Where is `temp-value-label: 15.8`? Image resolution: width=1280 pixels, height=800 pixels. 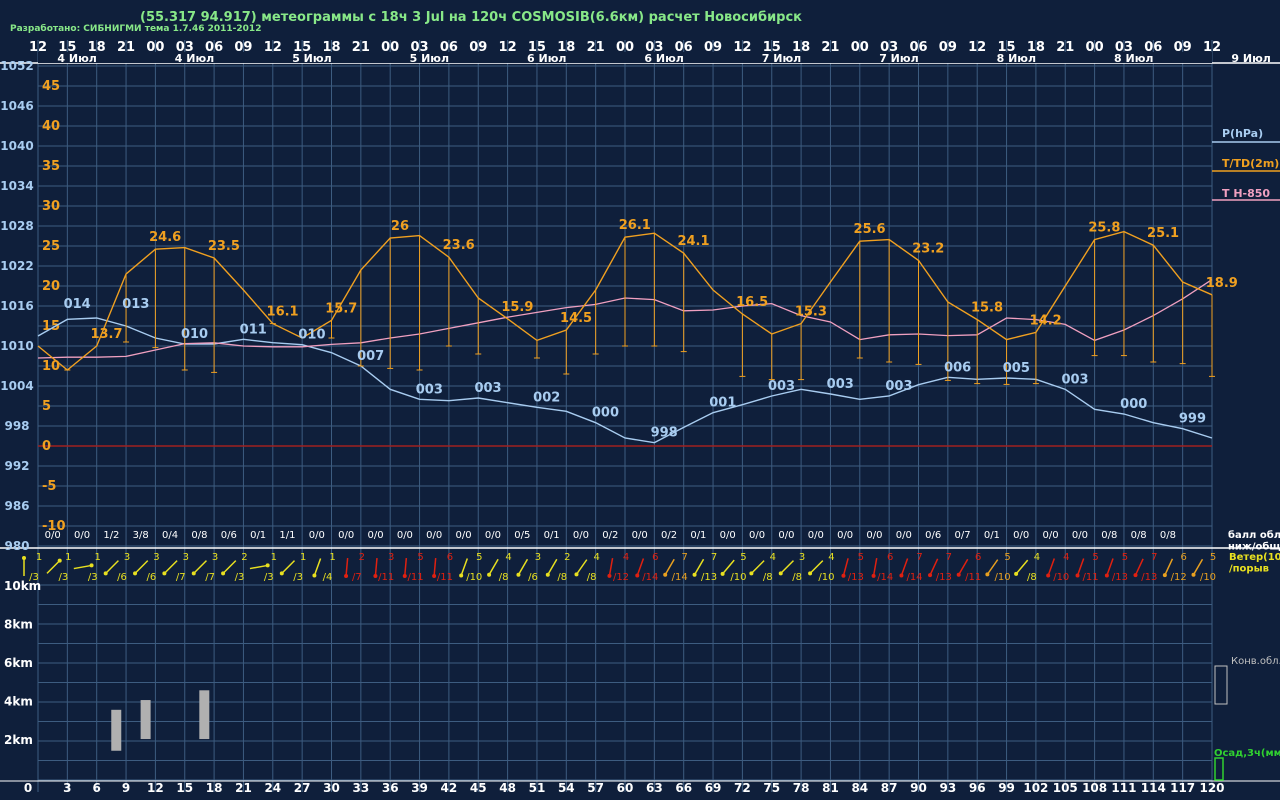
temp-value-label: 15.8 is located at coordinates (987, 308).